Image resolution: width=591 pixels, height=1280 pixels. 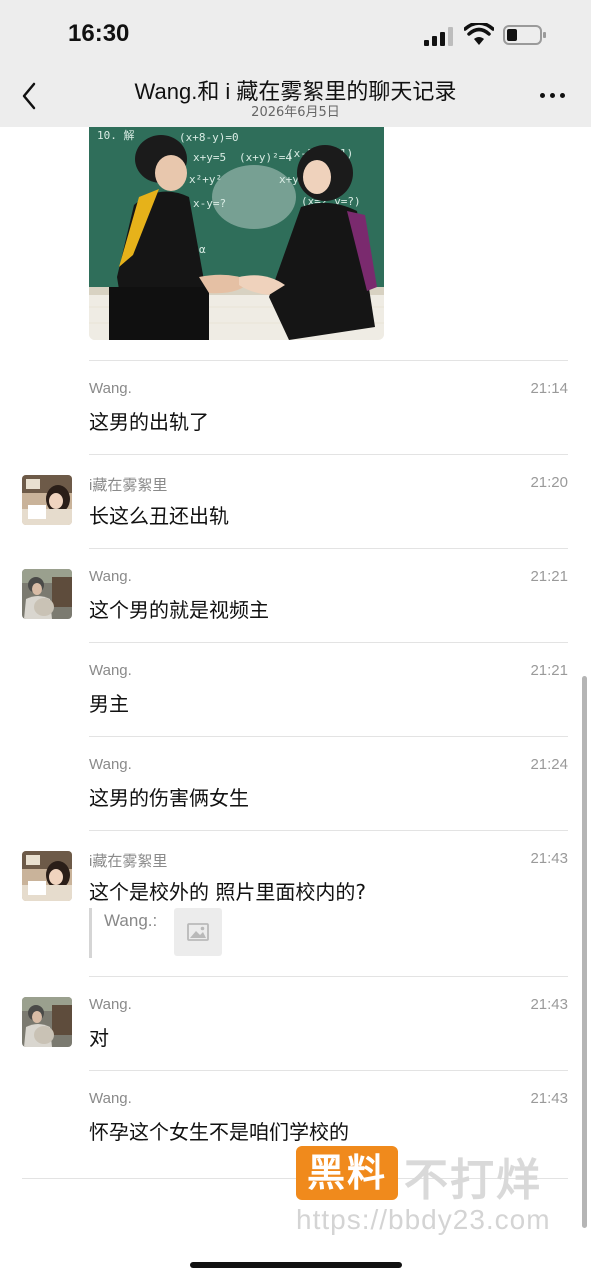 What do you see at coordinates (209, 157) in the screenshot?
I see `board-text: x+y=5` at bounding box center [209, 157].